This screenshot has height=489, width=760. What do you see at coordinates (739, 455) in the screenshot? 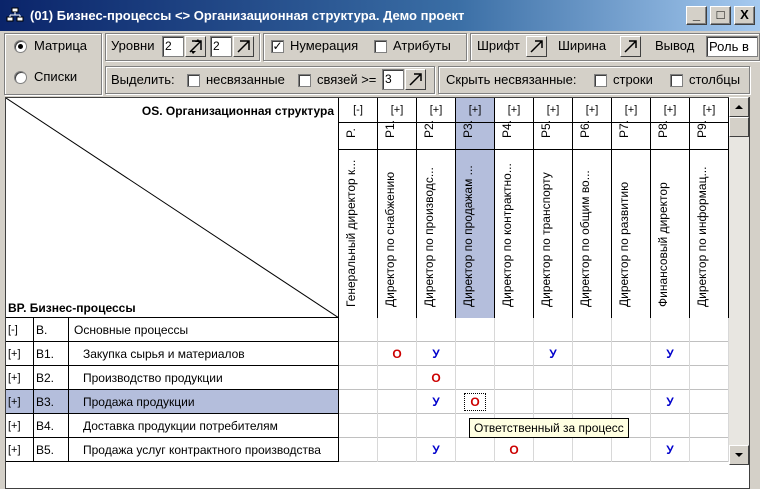
I see `scroll-down-button` at bounding box center [739, 455].